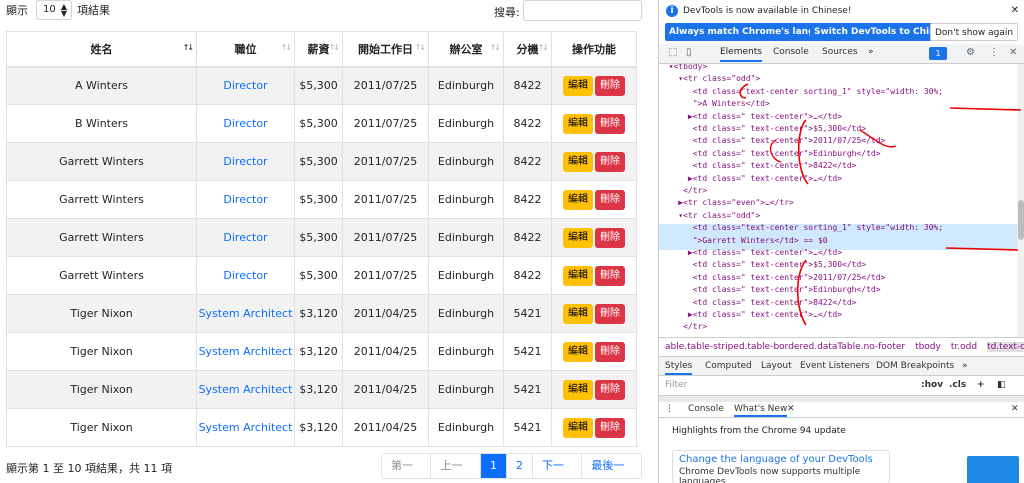  What do you see at coordinates (776, 366) in the screenshot?
I see `tab-layout: Layout` at bounding box center [776, 366].